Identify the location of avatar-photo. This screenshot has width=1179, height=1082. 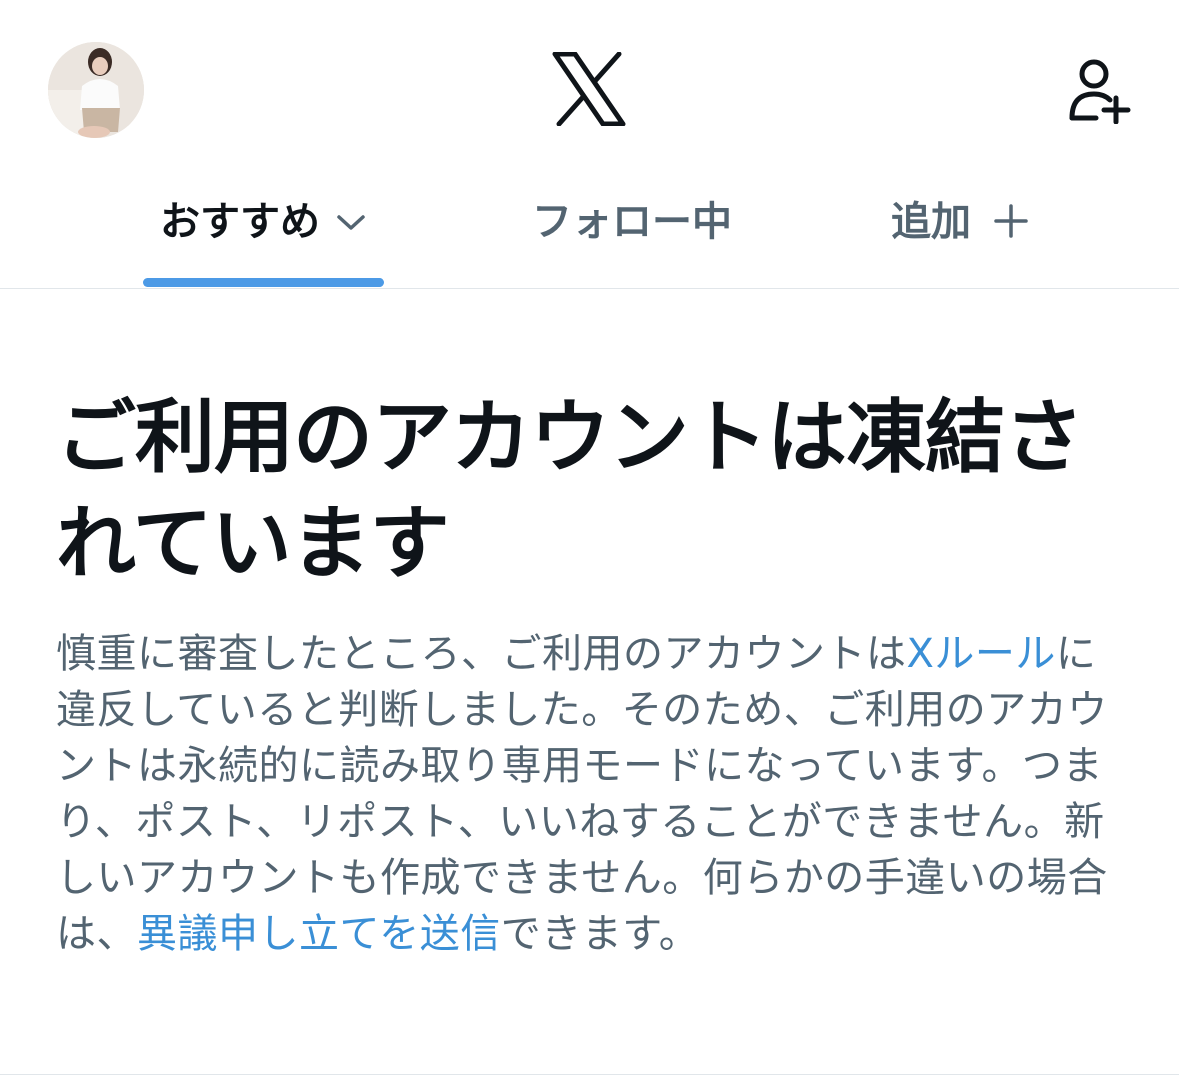
(96, 90).